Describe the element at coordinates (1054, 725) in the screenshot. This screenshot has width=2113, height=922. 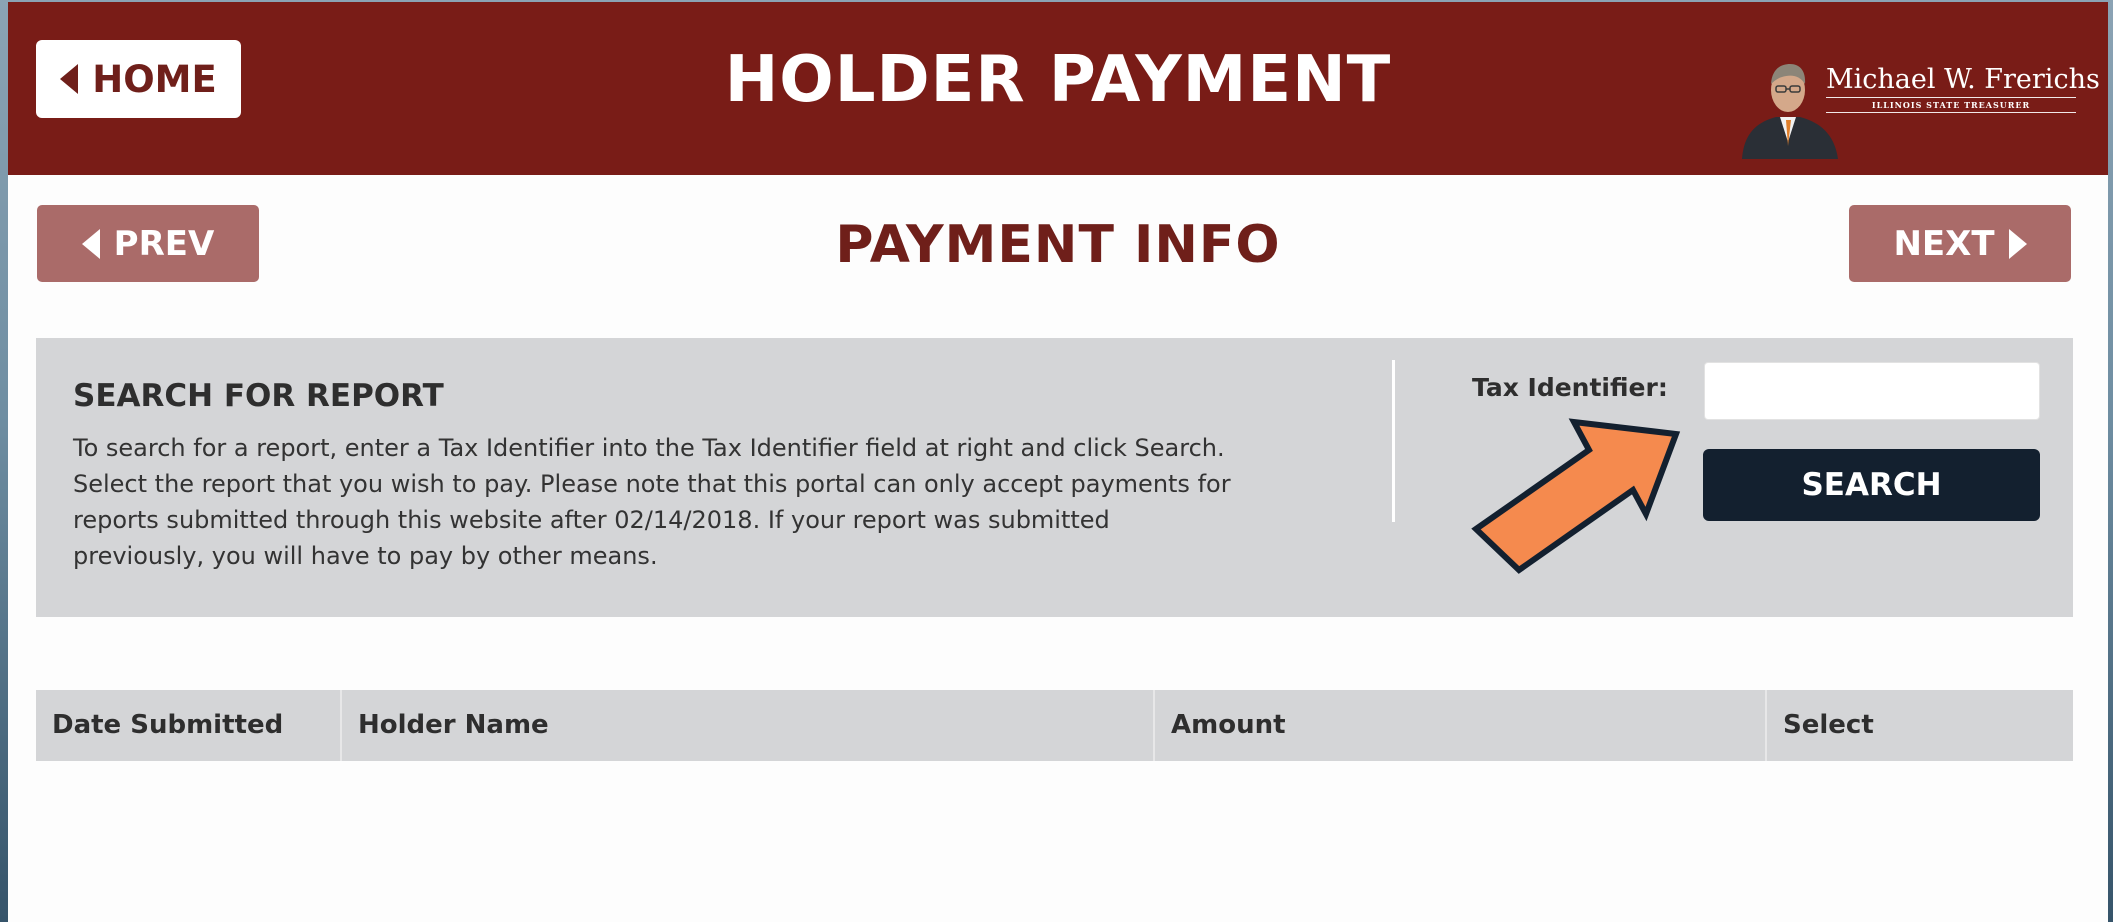
I see `table-header: Date Submitted Holder Name Amount Select` at that location.